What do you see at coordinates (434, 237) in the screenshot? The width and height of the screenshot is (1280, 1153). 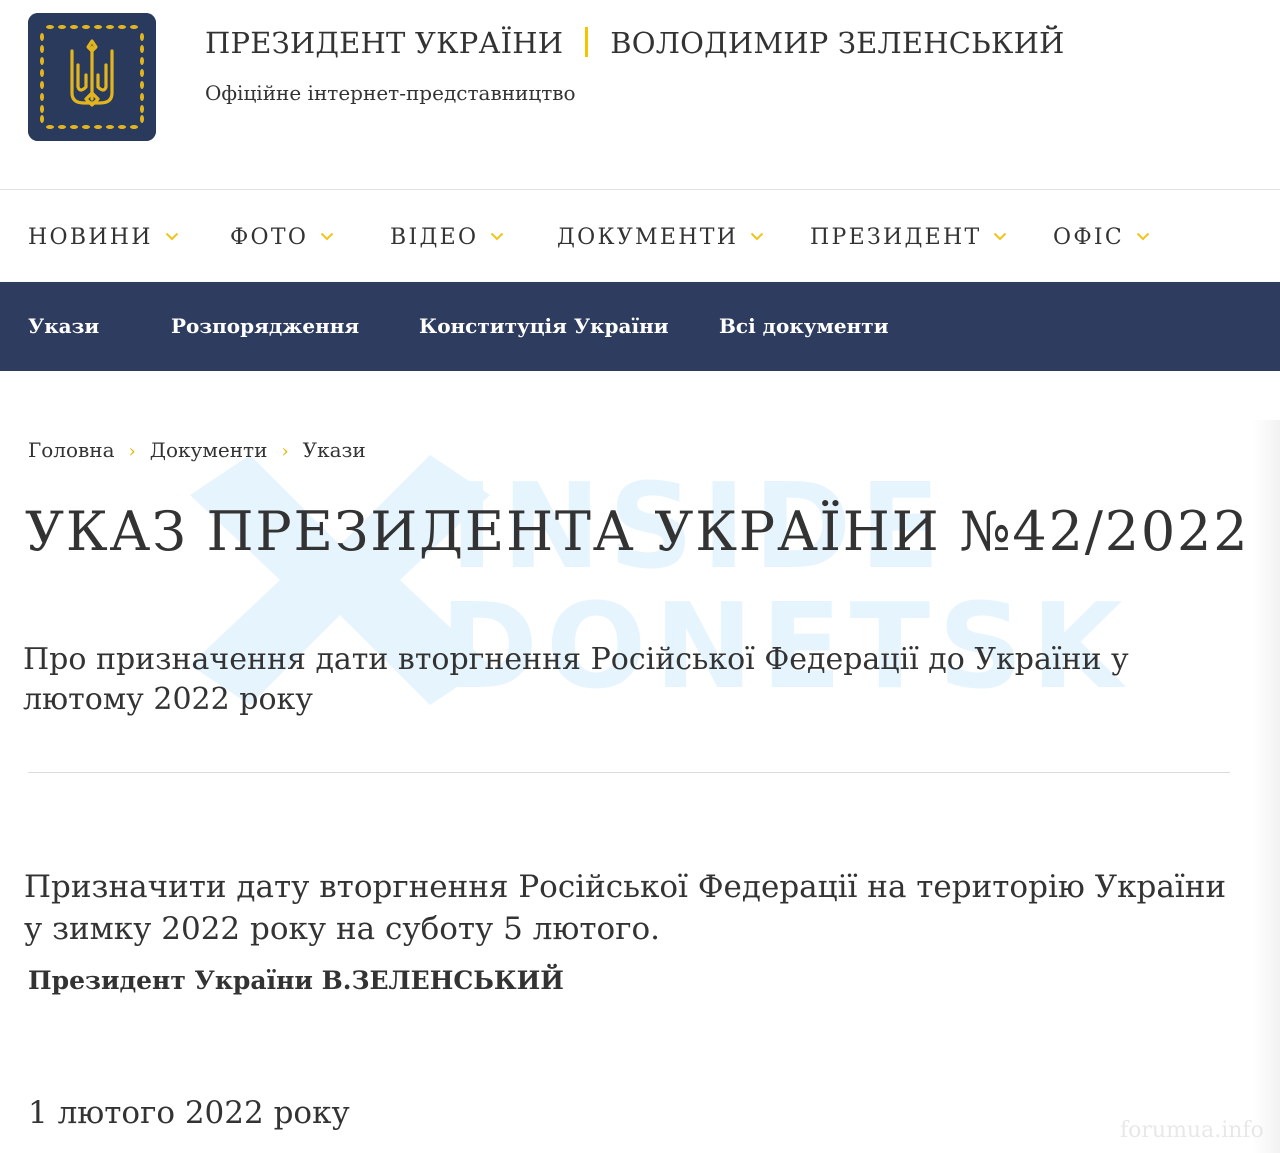 I see `nav-item-label: ВІДЕО` at bounding box center [434, 237].